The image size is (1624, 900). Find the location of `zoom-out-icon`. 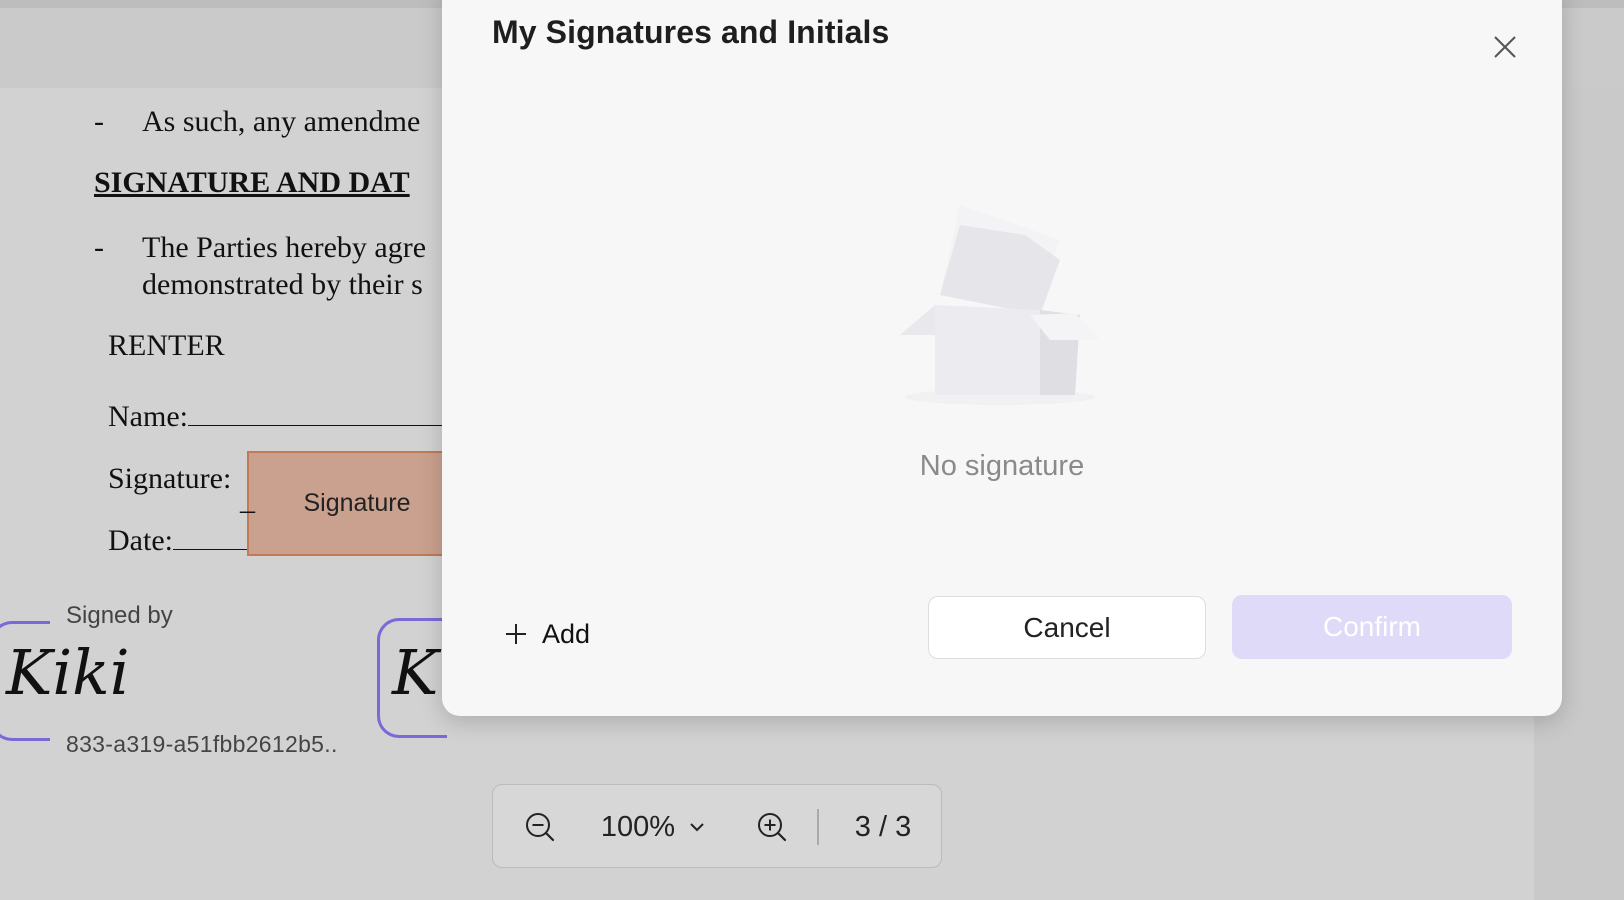

zoom-out-icon is located at coordinates (540, 827).